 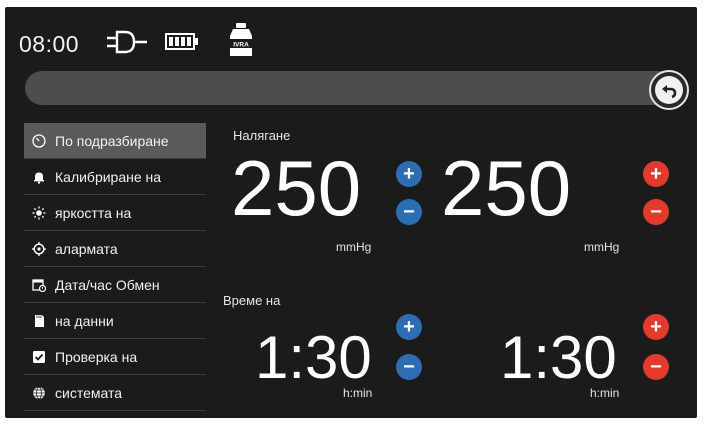 I want to click on checkbox-icon, so click(x=39, y=357).